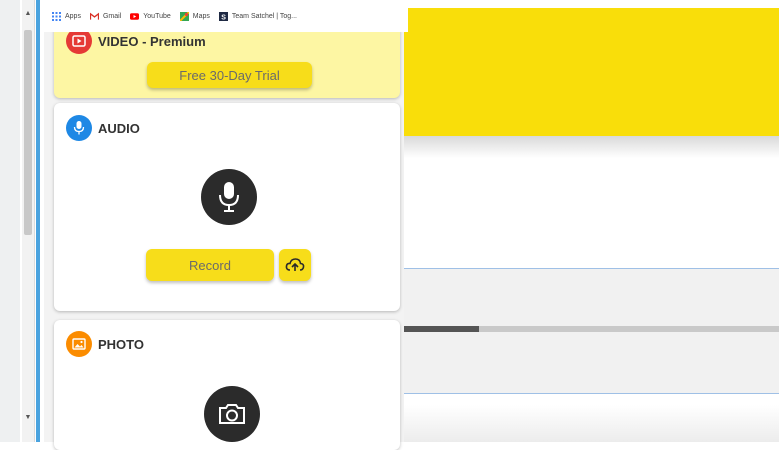 The height and width of the screenshot is (450, 779). Describe the element at coordinates (79, 128) in the screenshot. I see `microphone-icon` at that location.